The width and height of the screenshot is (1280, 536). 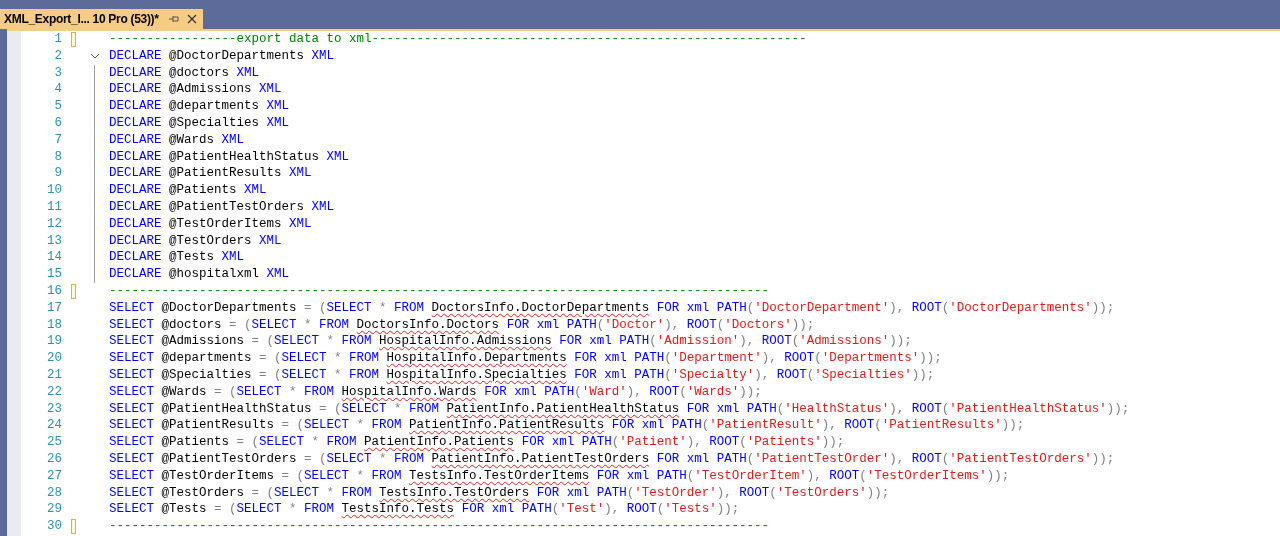 I want to click on code-line: SELECT @PatientTestOrders = (SELECT * FROM PatientInfo.PatientTestOrders FOR xml PATH('PatientTestOrder'), ROOT('PatientTestOrders'));, so click(x=611, y=459).